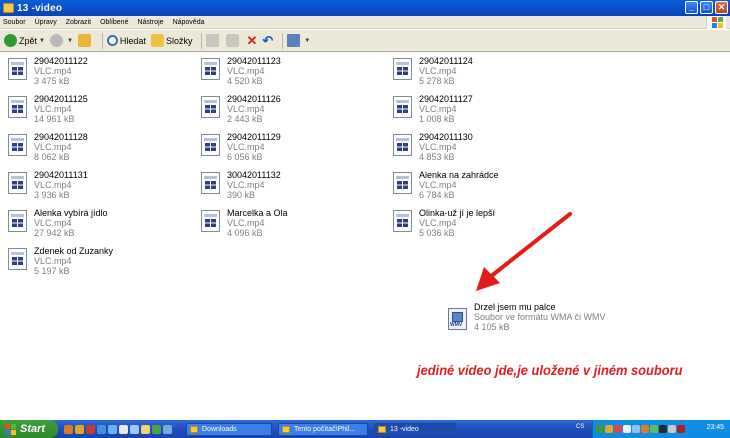  I want to click on folders-label: Složky, so click(179, 40).